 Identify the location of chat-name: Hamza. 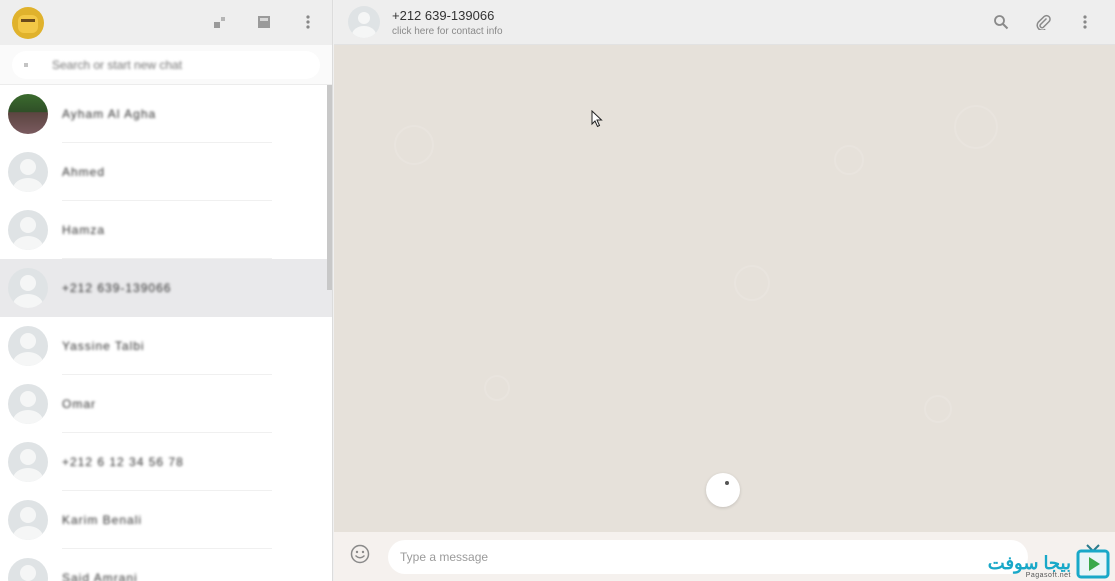
(84, 230).